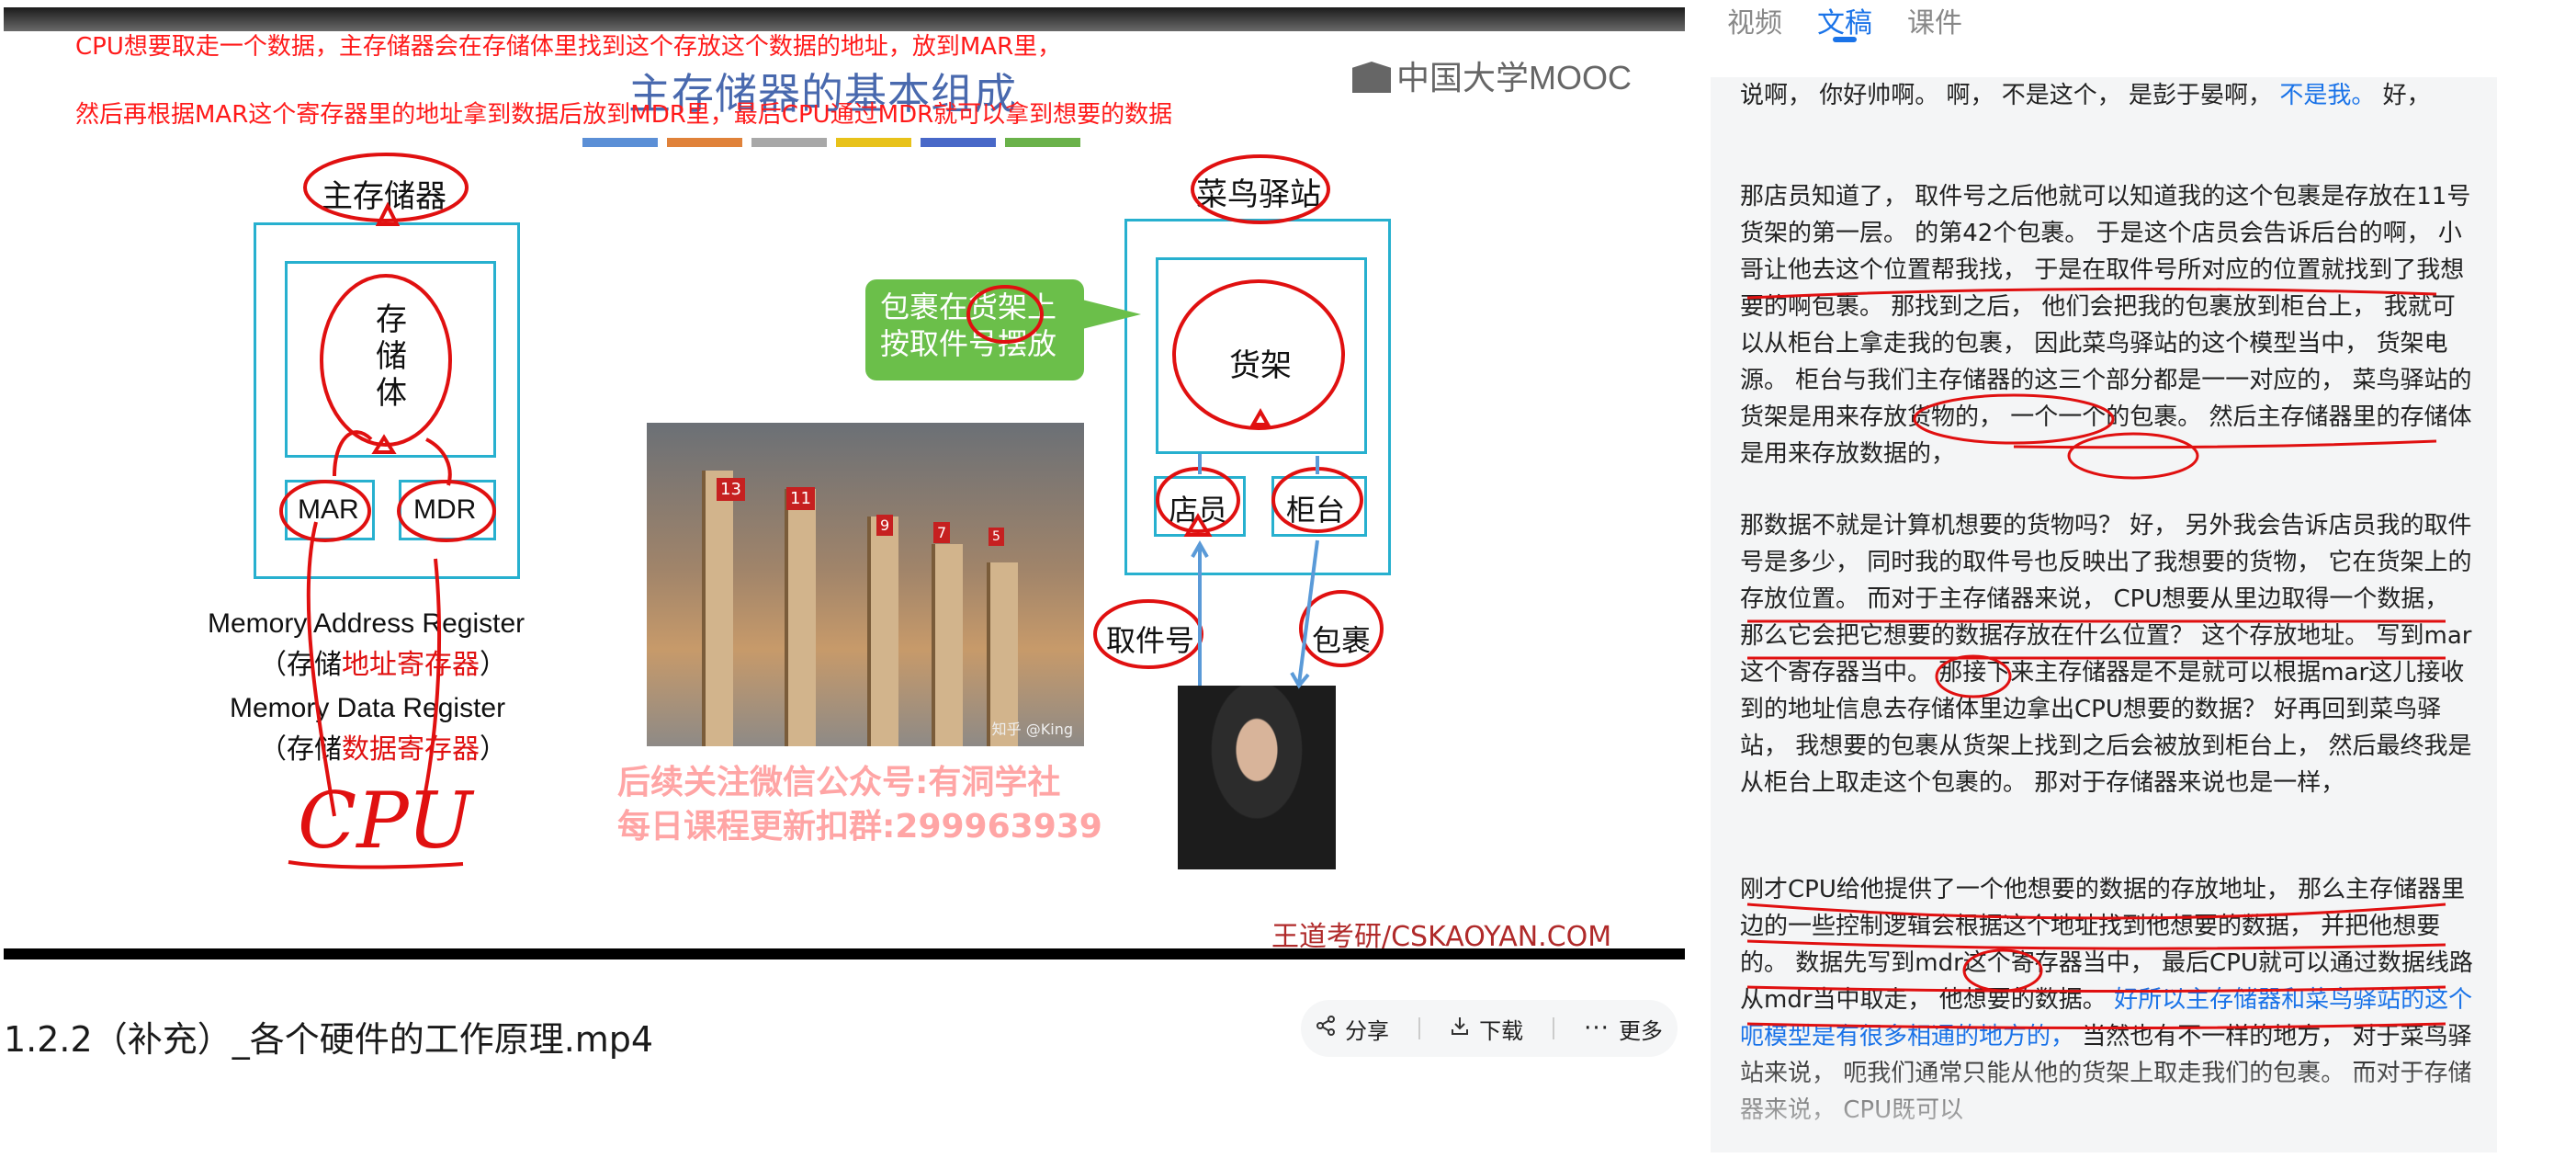  What do you see at coordinates (1597, 1028) in the screenshot?
I see `more-icon: ···` at bounding box center [1597, 1028].